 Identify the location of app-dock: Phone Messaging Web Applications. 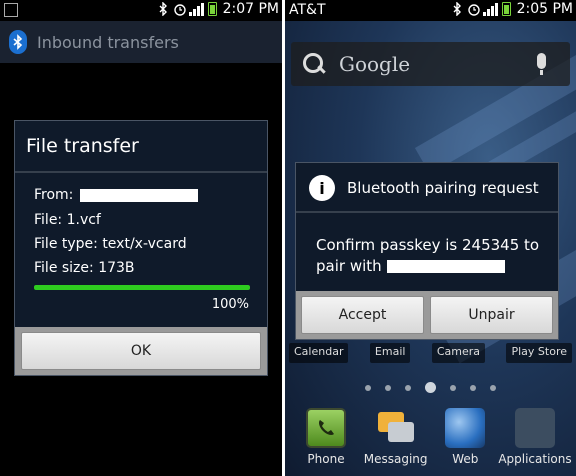
(430, 442).